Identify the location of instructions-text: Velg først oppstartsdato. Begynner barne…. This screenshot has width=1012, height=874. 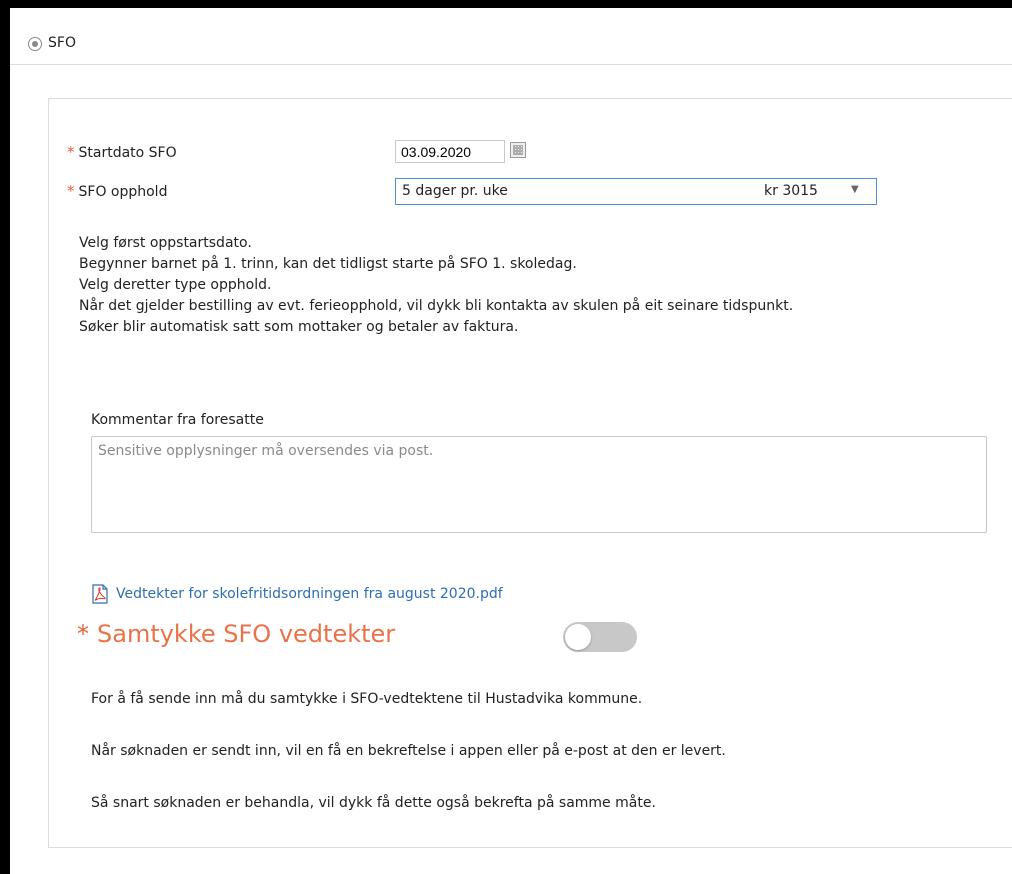
(436, 285).